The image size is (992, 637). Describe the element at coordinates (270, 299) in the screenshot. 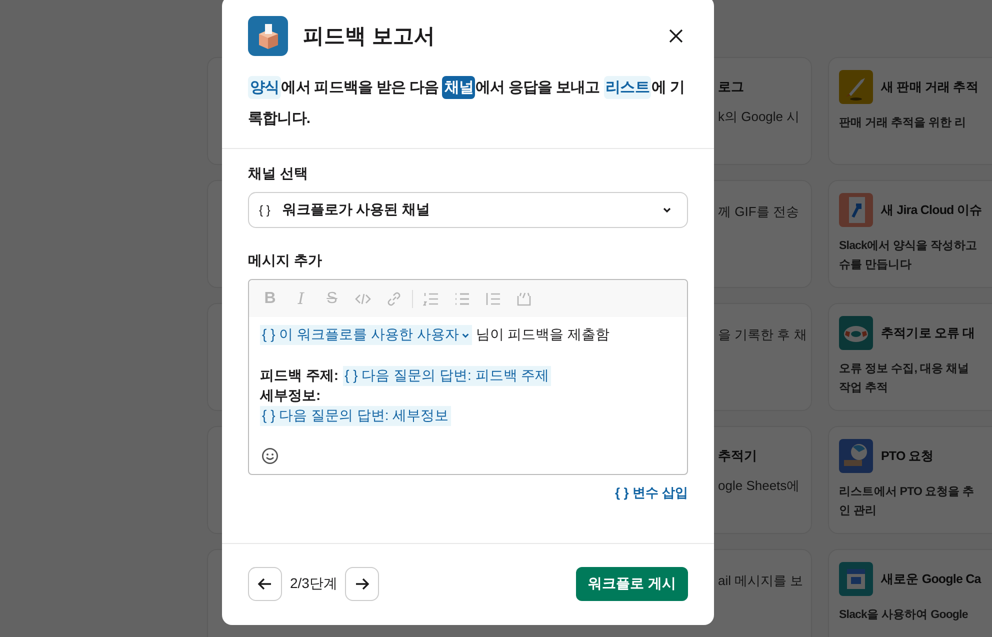

I see `bold-format-button: B` at that location.